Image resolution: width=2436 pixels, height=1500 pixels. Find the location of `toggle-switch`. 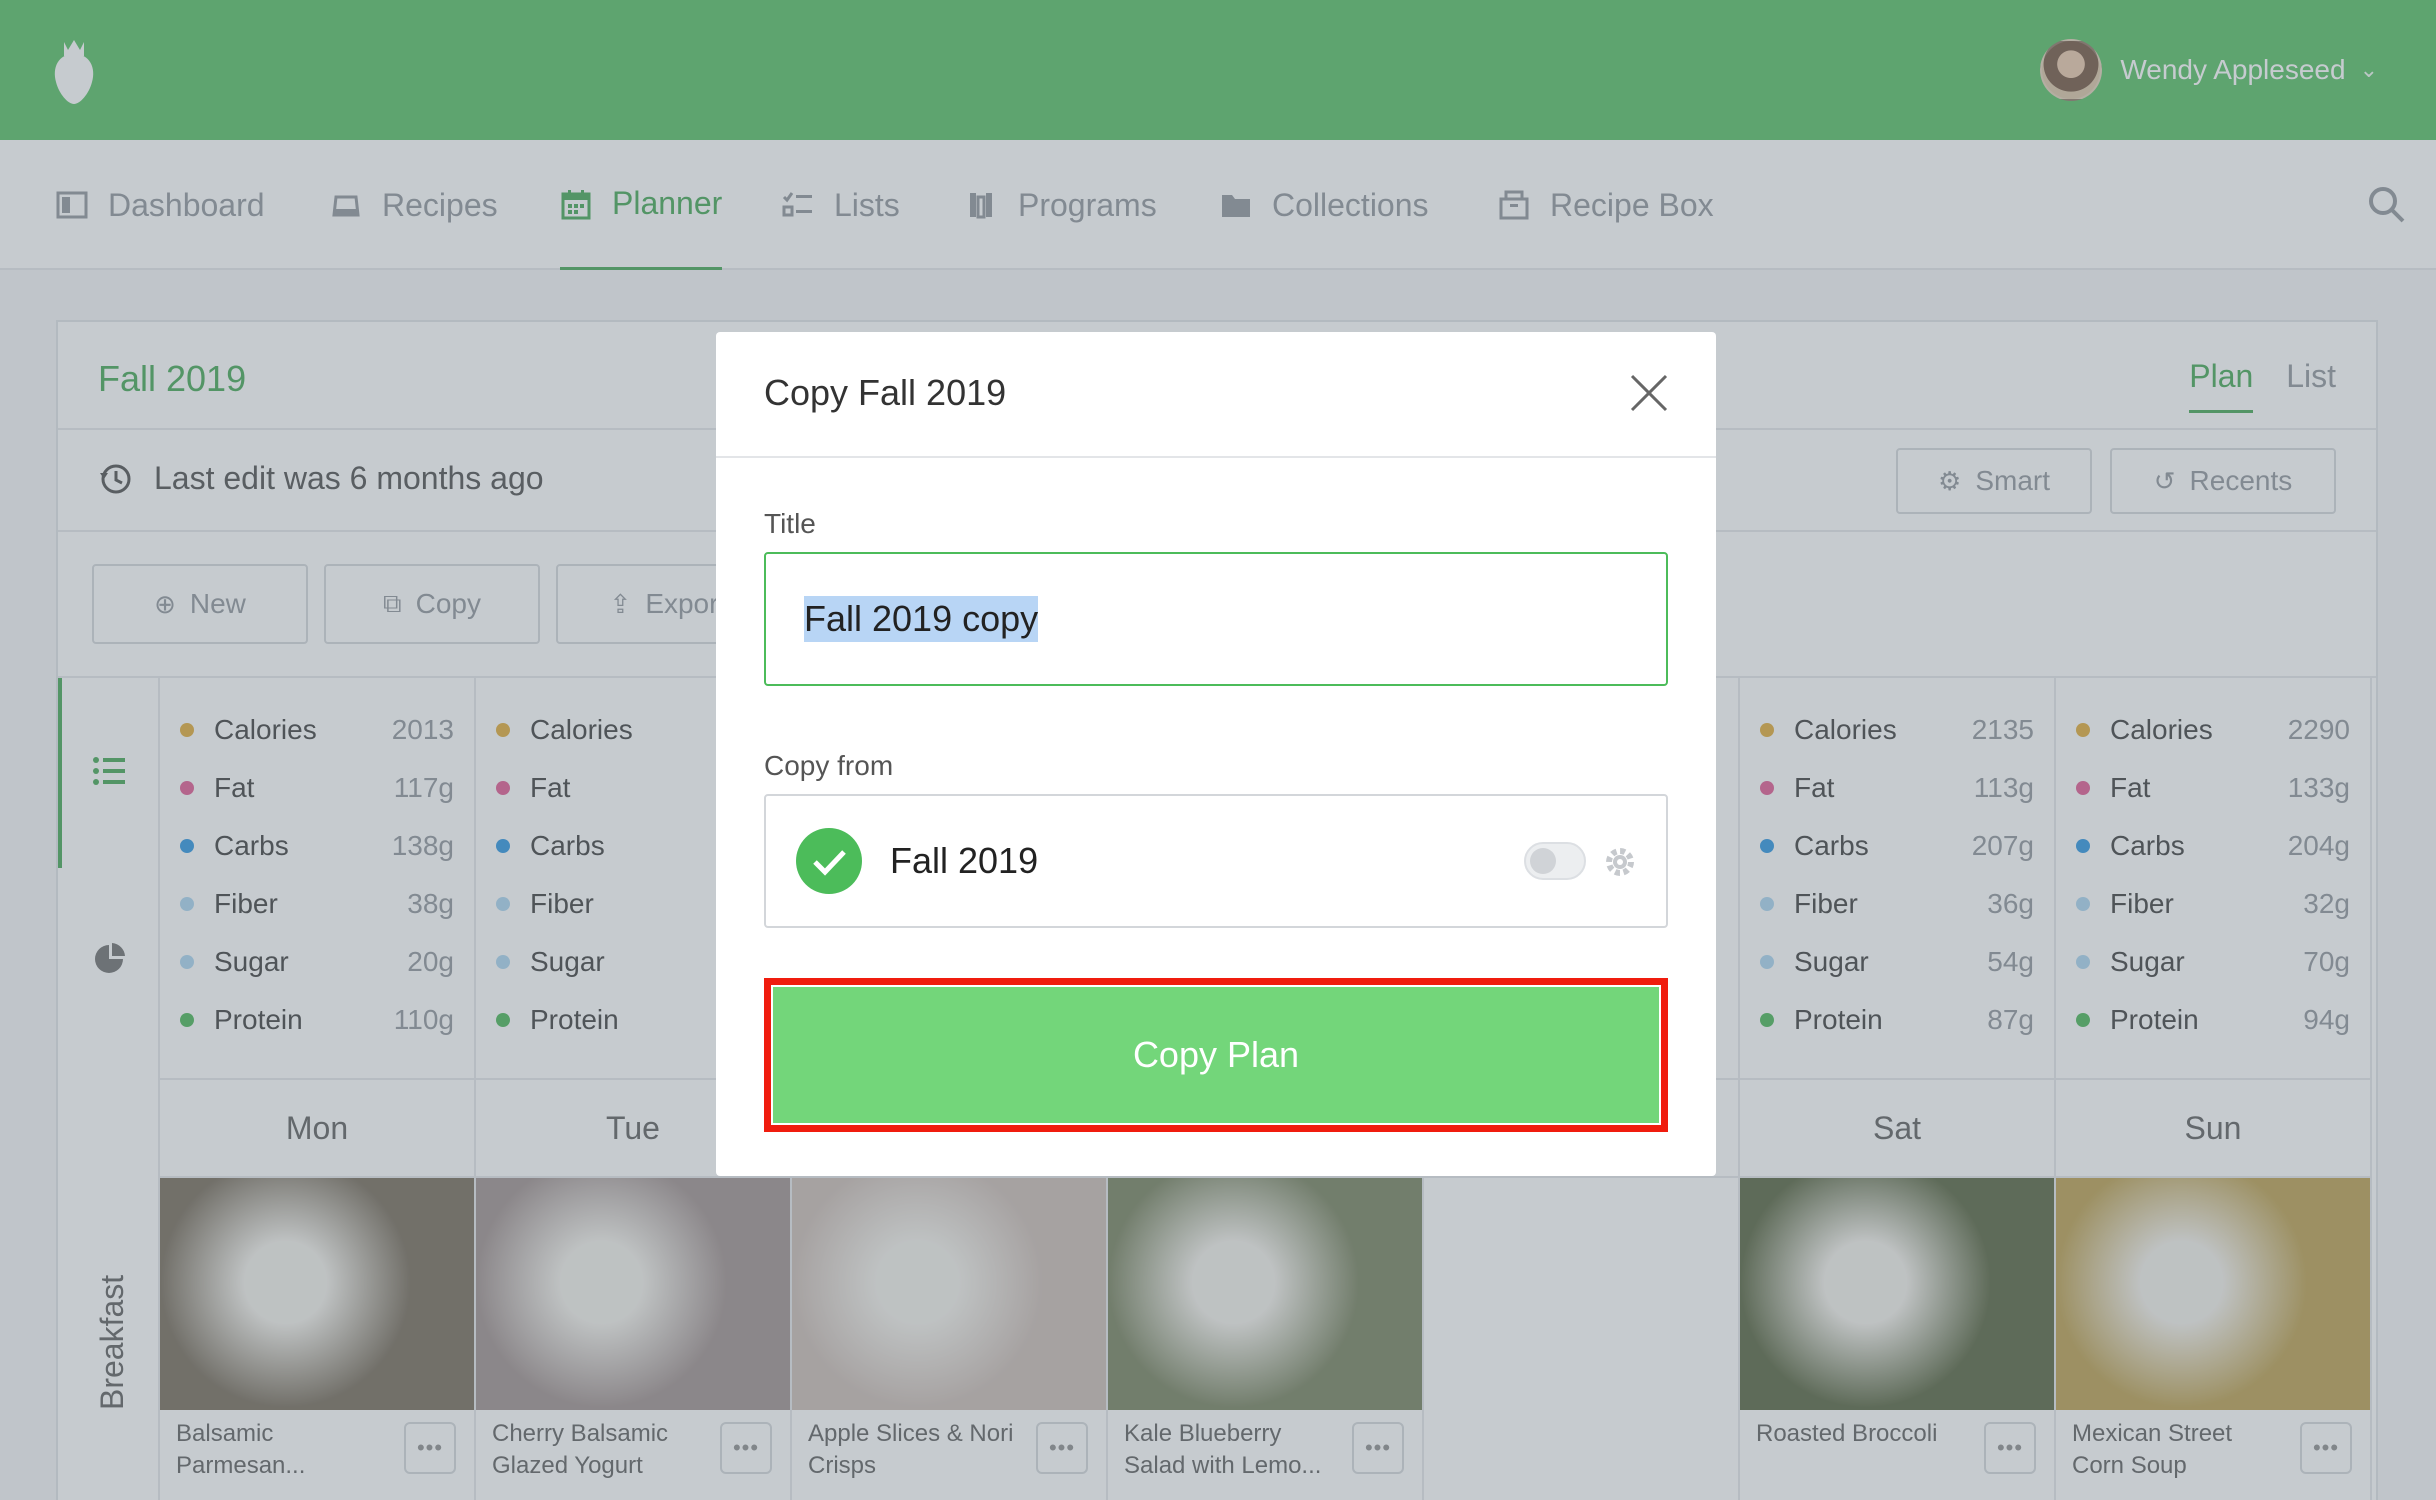

toggle-switch is located at coordinates (1555, 861).